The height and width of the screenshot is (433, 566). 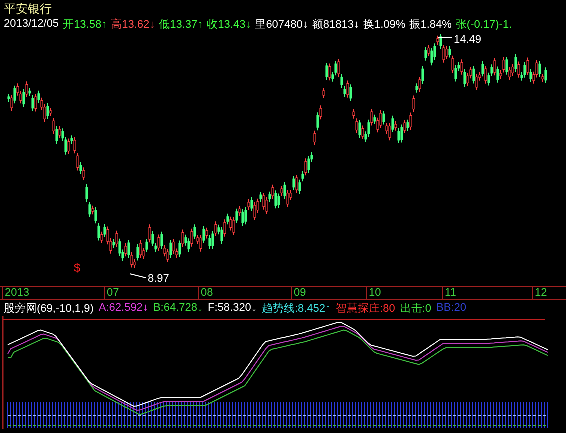 I want to click on quote-value: 收13.43↓, so click(x=229, y=25).